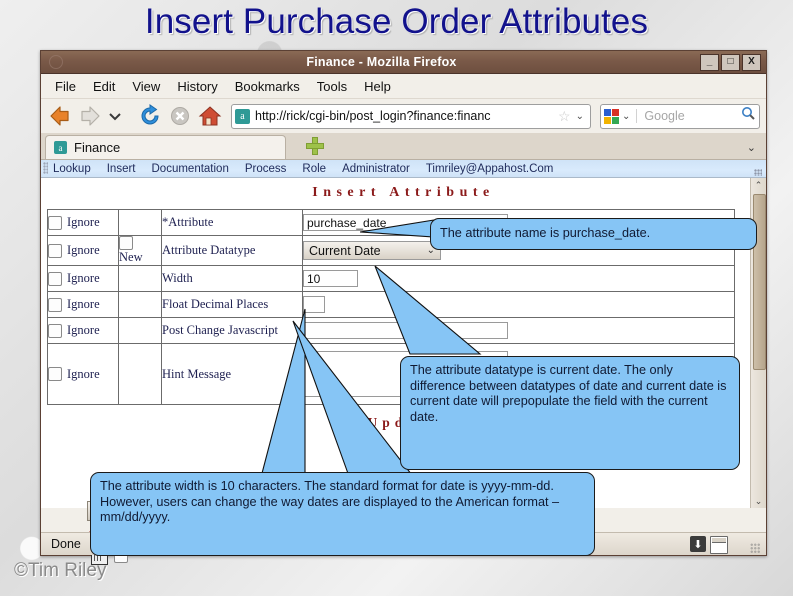  What do you see at coordinates (97, 147) in the screenshot?
I see `tab-label: Finance` at bounding box center [97, 147].